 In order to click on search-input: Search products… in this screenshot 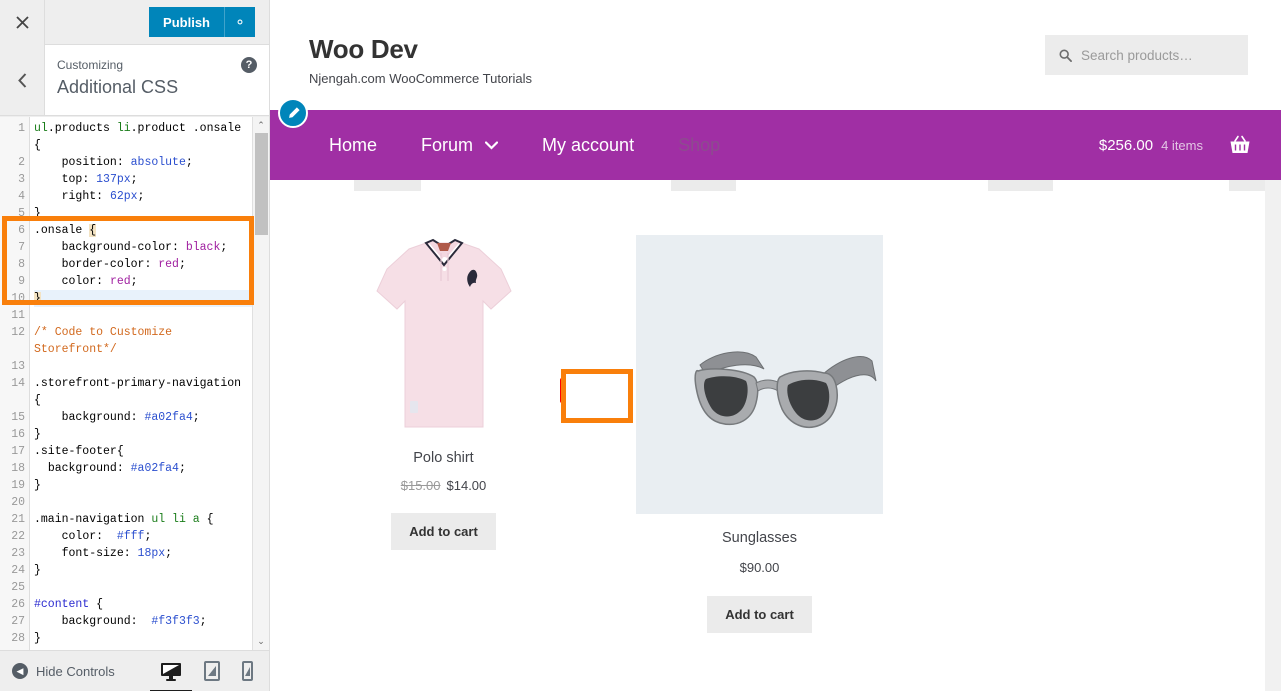, I will do `click(1146, 55)`.